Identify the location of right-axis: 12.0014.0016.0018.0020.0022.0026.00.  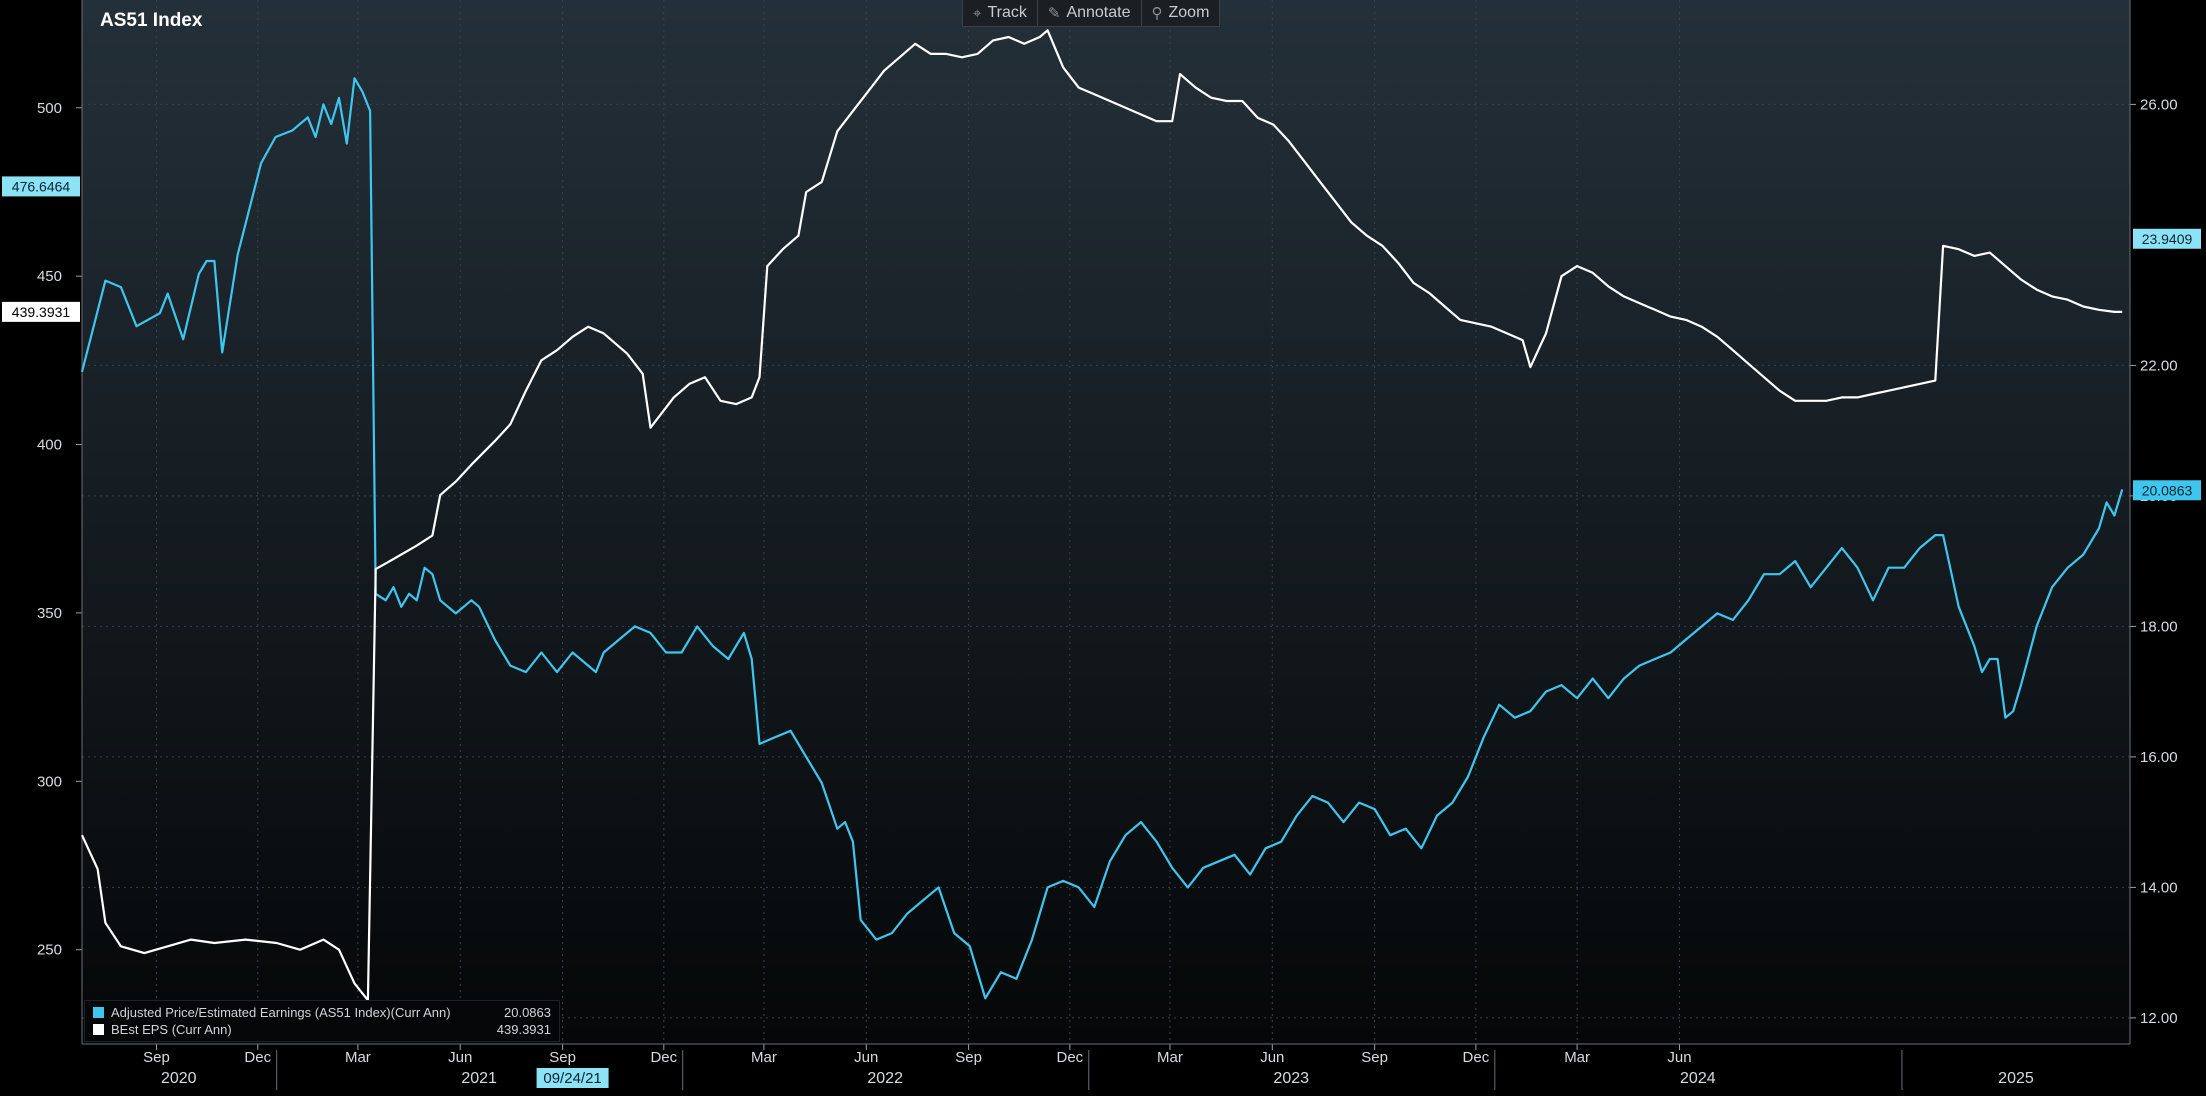
(2153, 522).